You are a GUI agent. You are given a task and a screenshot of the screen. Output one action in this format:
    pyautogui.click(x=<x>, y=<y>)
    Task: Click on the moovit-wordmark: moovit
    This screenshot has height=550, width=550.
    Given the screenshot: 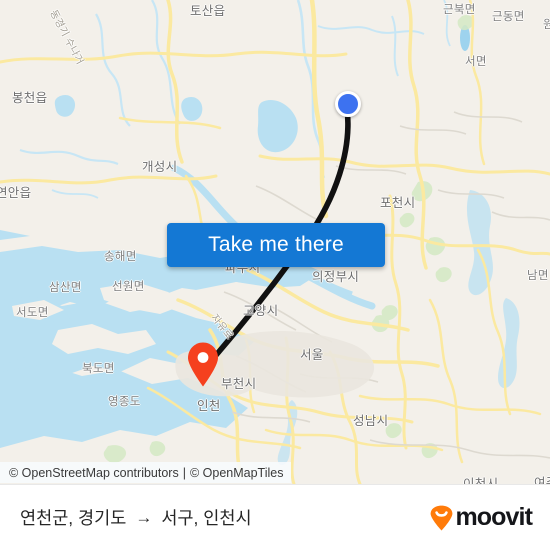 What is the action you would take?
    pyautogui.click(x=493, y=517)
    